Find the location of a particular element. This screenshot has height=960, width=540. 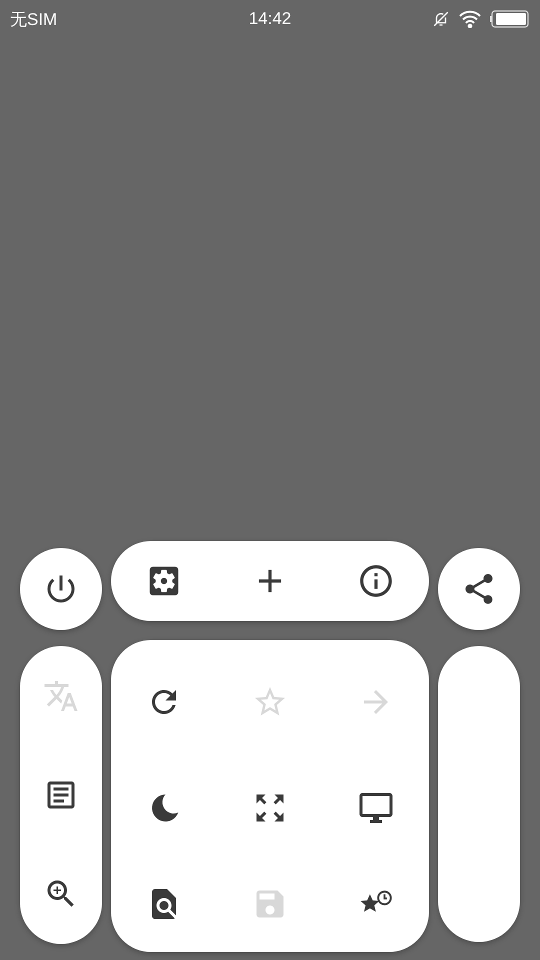

battery-icon is located at coordinates (510, 19).